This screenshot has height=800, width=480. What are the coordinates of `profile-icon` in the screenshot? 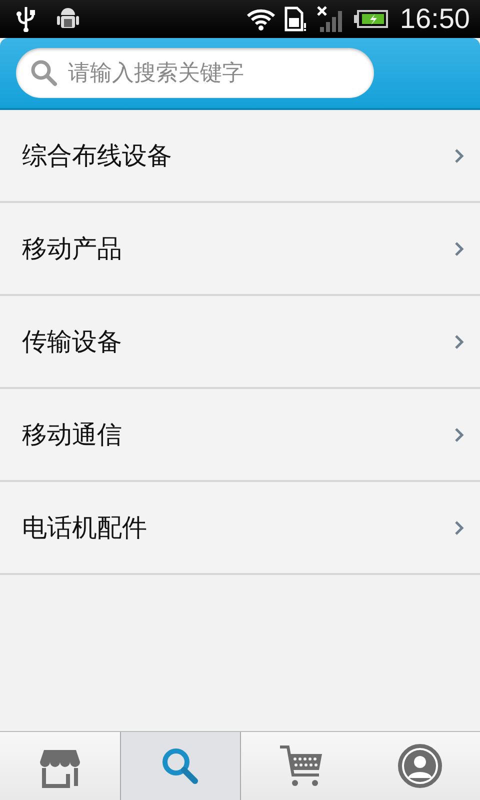 It's located at (420, 766).